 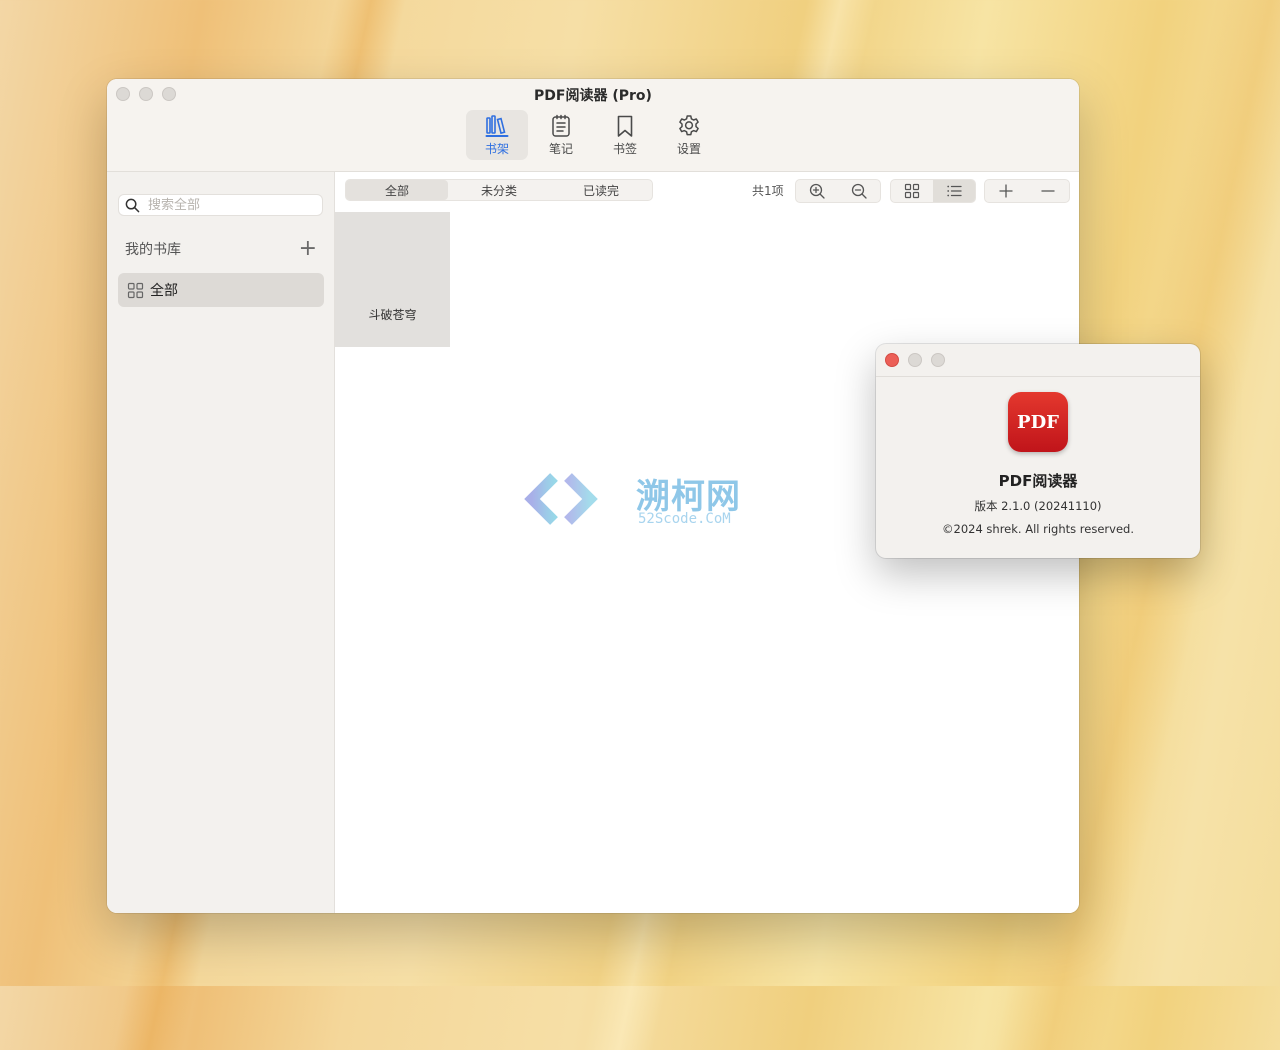 What do you see at coordinates (561, 125) in the screenshot?
I see `notes-icon` at bounding box center [561, 125].